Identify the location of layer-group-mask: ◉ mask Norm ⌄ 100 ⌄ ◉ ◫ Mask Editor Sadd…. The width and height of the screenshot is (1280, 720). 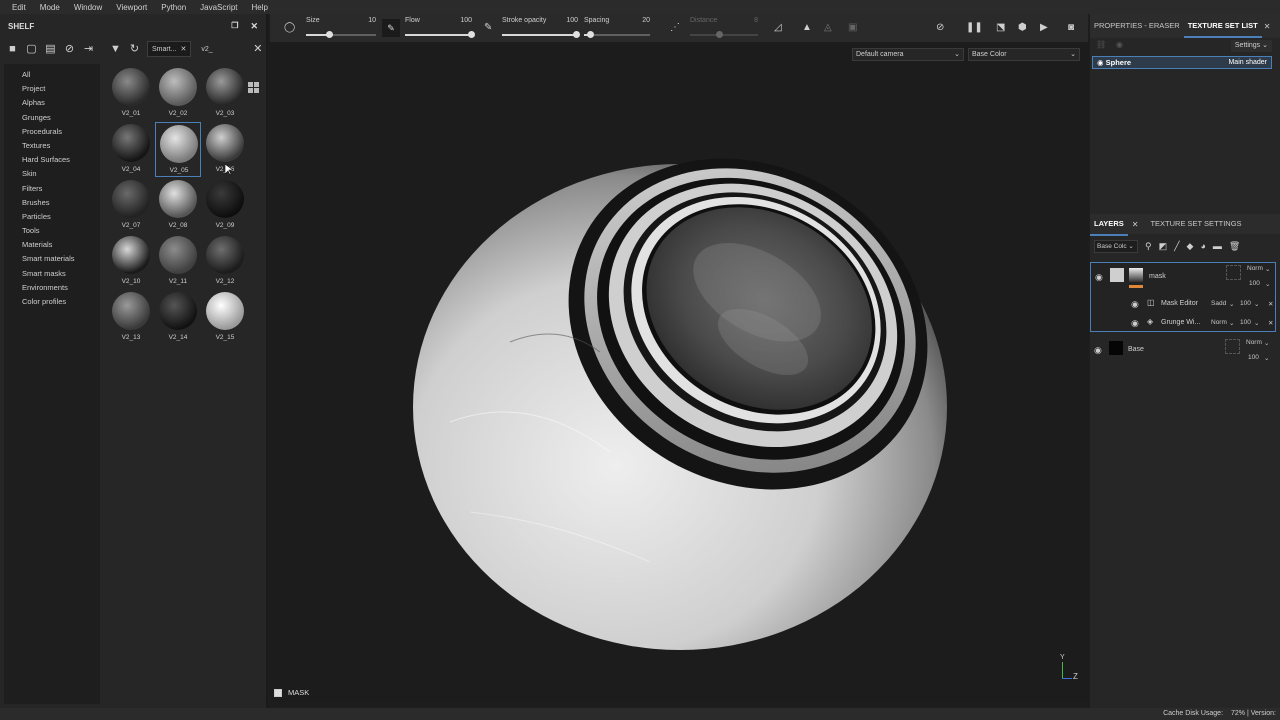
(1183, 297).